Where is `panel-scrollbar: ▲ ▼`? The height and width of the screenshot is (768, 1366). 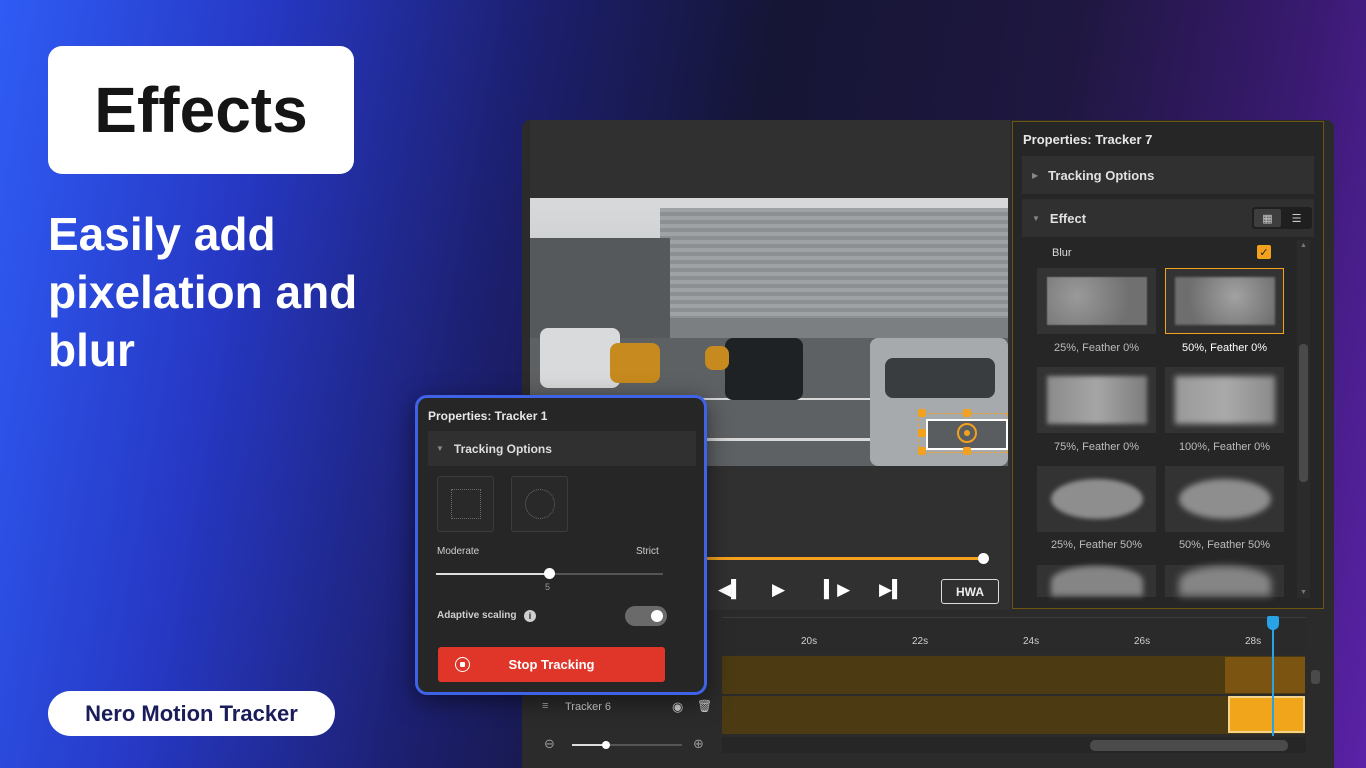 panel-scrollbar: ▲ ▼ is located at coordinates (1303, 419).